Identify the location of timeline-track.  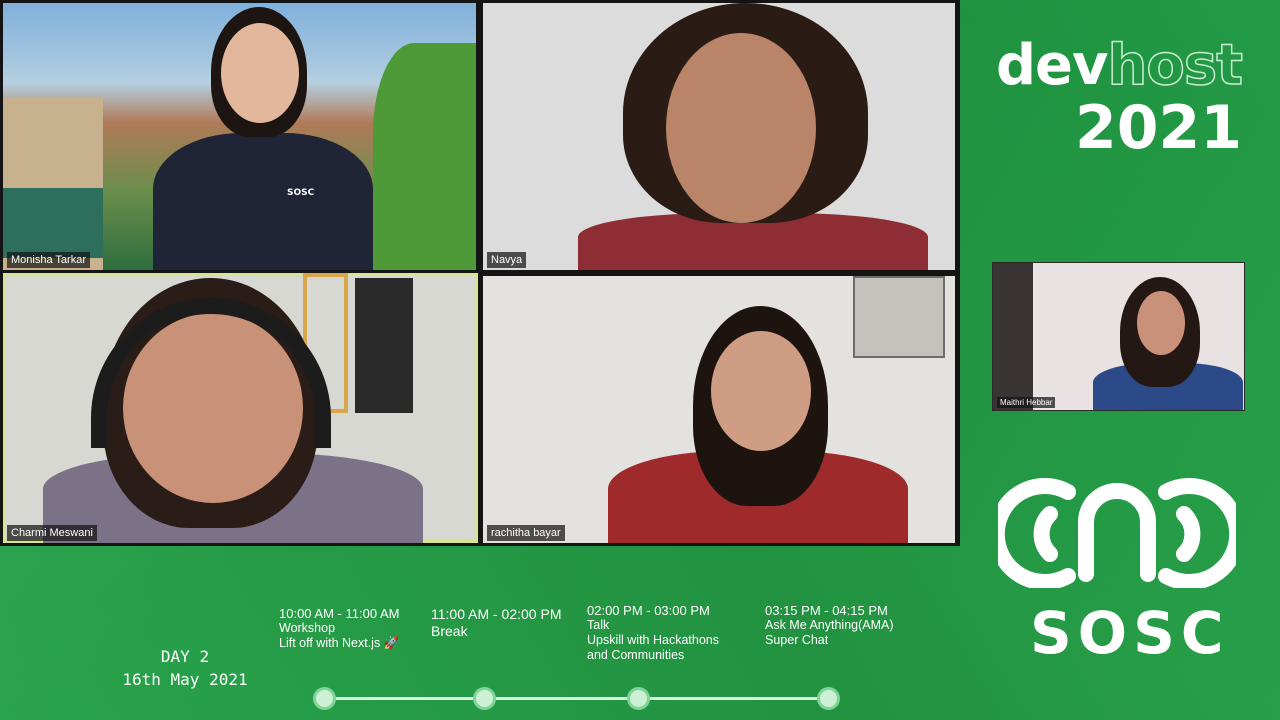
(577, 698).